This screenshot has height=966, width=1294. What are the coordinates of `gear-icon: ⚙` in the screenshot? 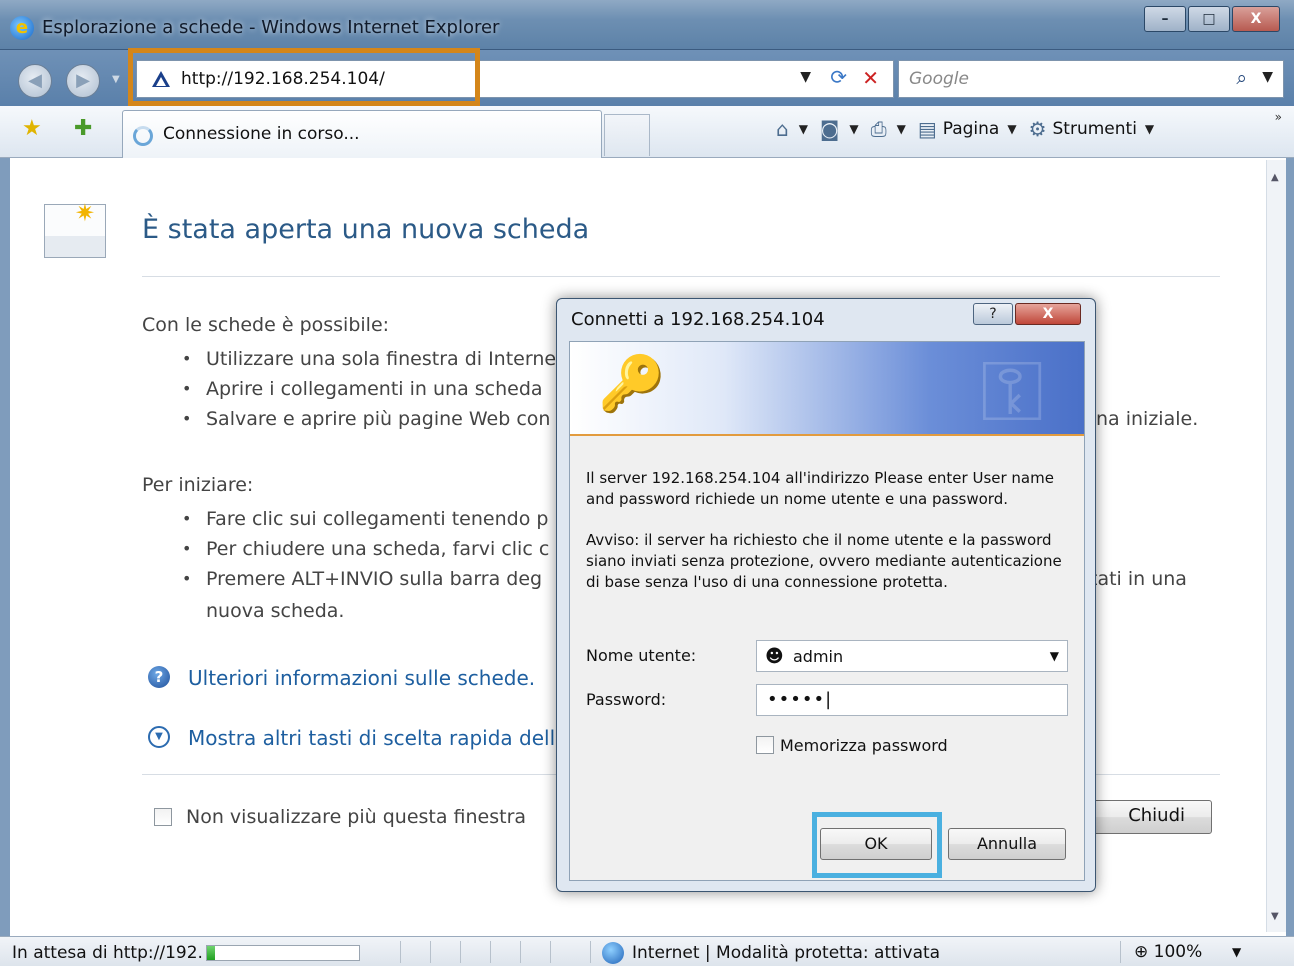 It's located at (1037, 129).